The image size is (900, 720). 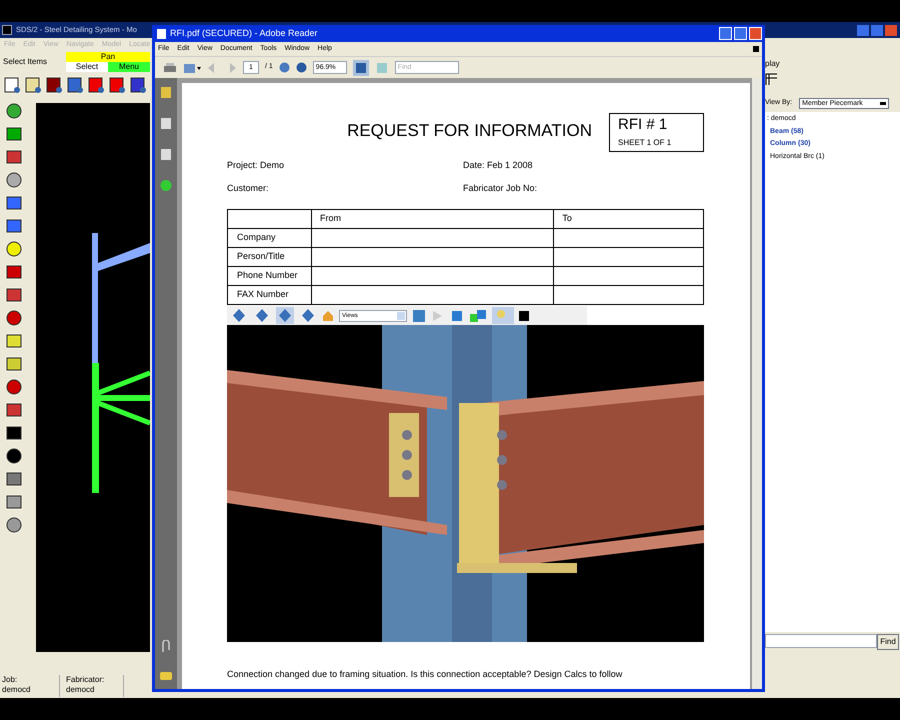 I want to click on form-field-label: Customer:, so click(x=248, y=188).